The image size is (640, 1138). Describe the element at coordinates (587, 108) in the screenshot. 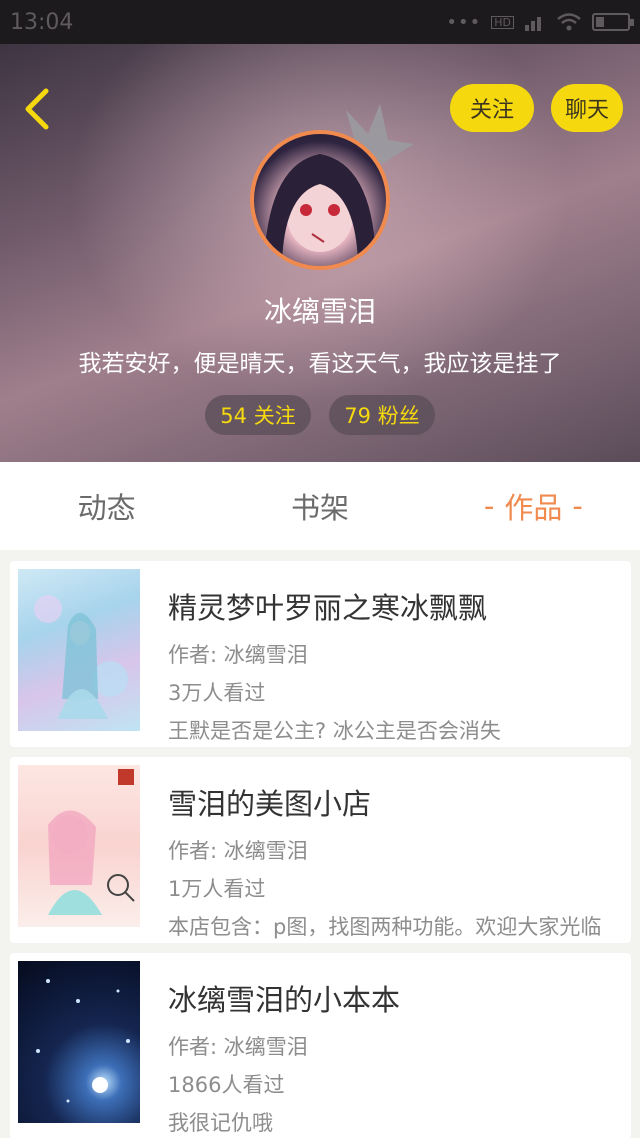

I see `chat-button: 聊天` at that location.